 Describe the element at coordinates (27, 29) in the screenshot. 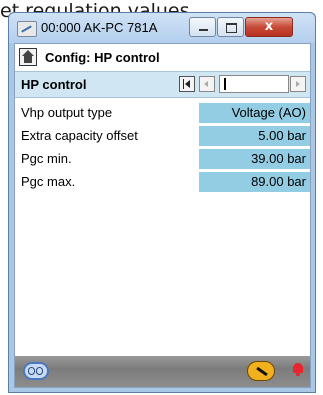

I see `app-icon` at that location.